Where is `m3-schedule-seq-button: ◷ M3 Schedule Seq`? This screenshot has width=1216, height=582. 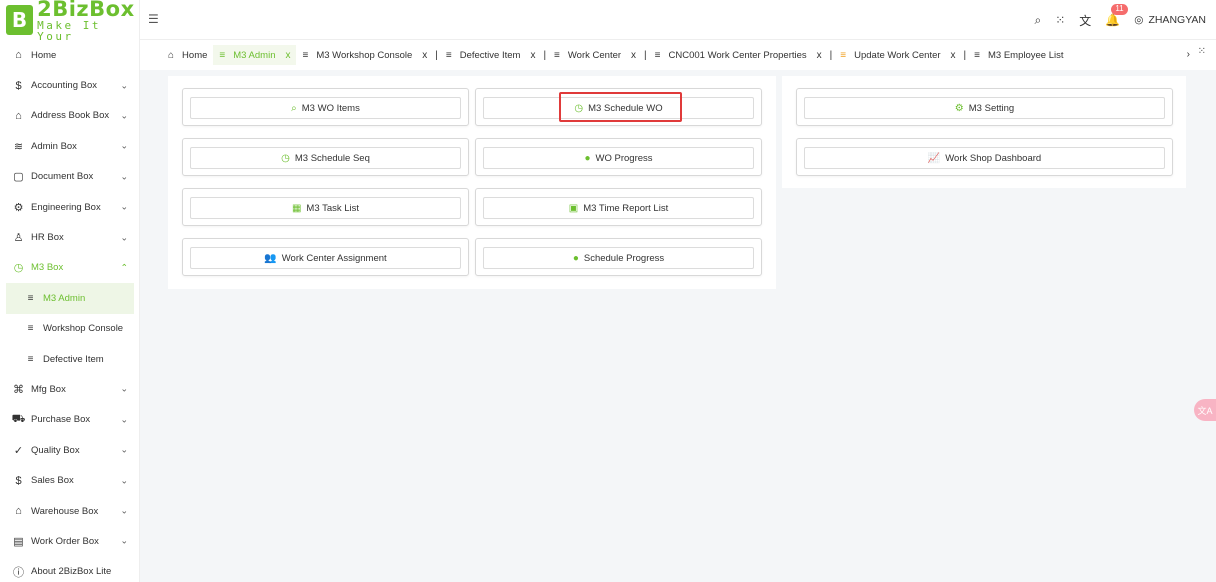 m3-schedule-seq-button: ◷ M3 Schedule Seq is located at coordinates (325, 158).